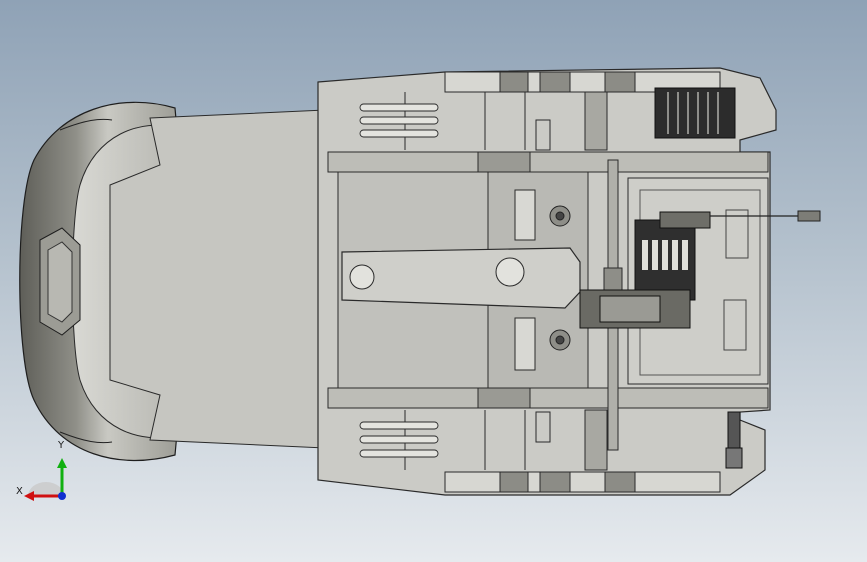 The image size is (867, 562). What do you see at coordinates (19, 491) in the screenshot?
I see `x-axis-label: X` at bounding box center [19, 491].